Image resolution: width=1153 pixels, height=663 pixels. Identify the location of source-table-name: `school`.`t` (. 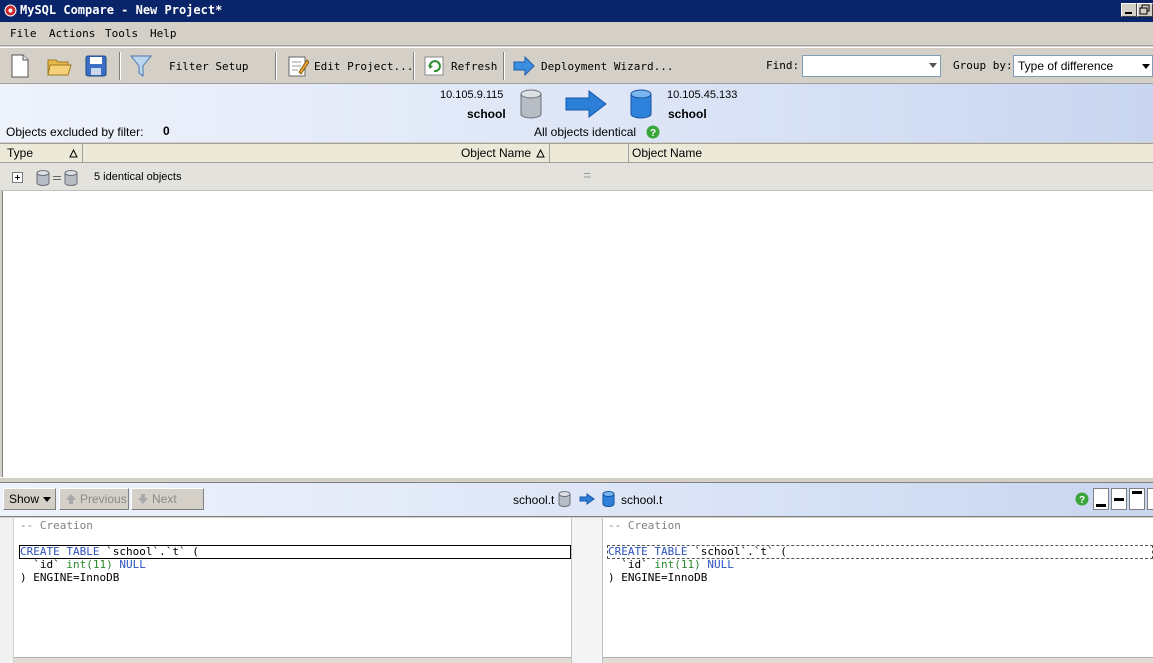
(149, 551).